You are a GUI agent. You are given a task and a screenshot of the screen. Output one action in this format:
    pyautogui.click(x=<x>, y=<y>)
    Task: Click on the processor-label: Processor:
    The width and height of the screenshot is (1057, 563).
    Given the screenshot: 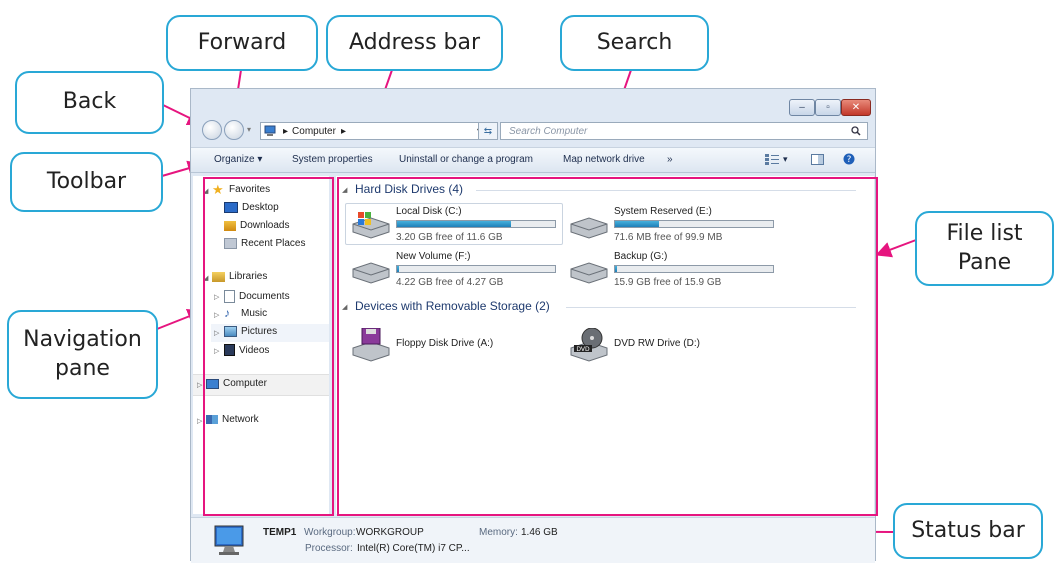 What is the action you would take?
    pyautogui.click(x=329, y=548)
    